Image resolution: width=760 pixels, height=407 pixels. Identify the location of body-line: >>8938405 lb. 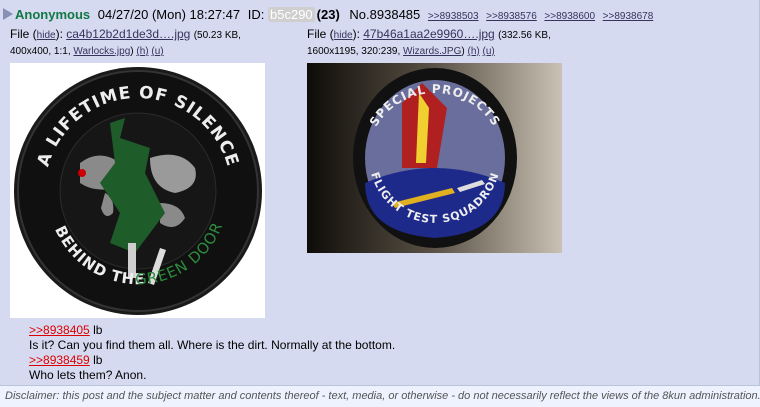
(212, 330).